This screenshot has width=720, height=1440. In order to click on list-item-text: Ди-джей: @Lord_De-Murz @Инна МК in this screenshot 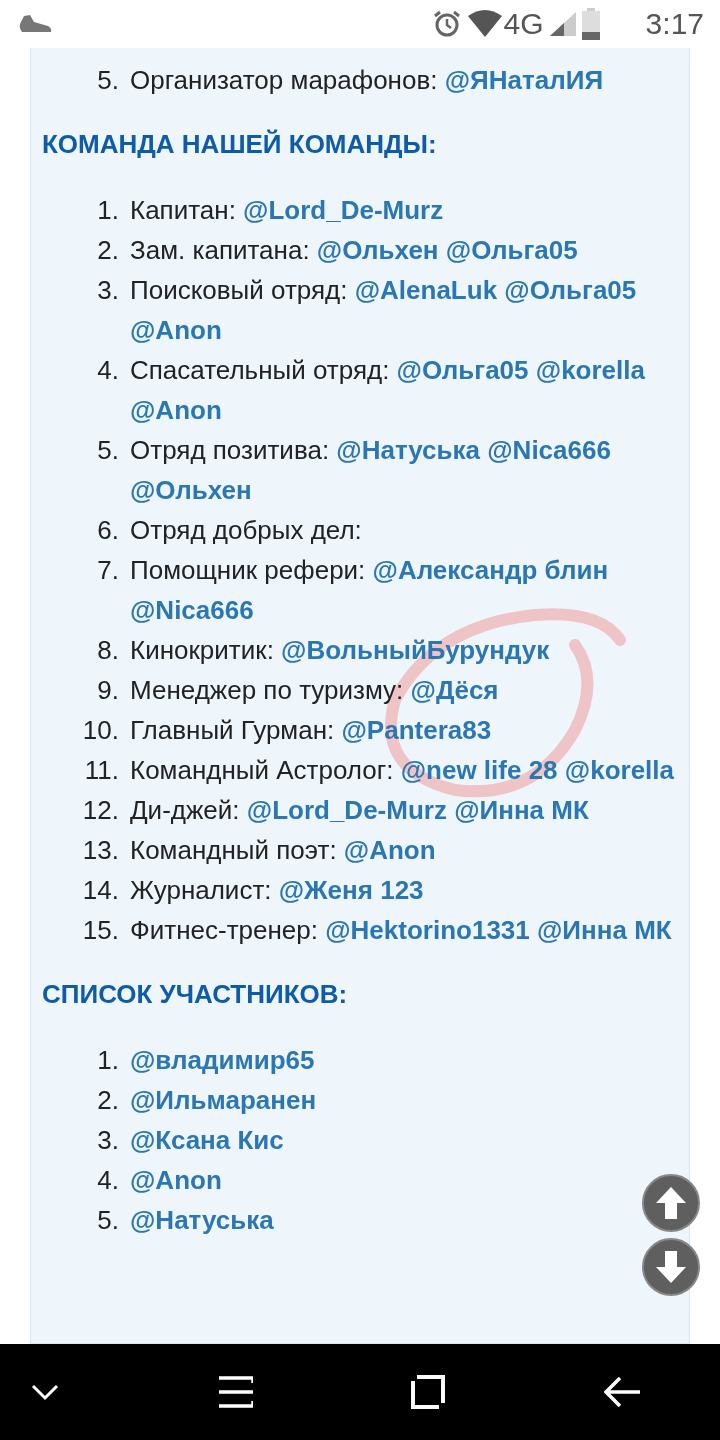, I will do `click(360, 810)`.